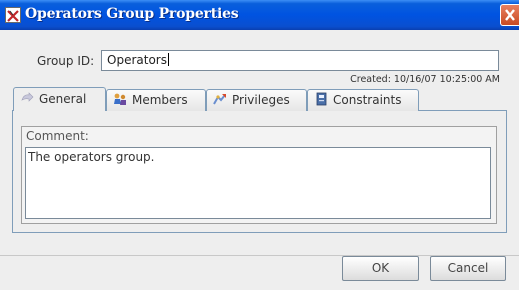  I want to click on app-icon, so click(13, 15).